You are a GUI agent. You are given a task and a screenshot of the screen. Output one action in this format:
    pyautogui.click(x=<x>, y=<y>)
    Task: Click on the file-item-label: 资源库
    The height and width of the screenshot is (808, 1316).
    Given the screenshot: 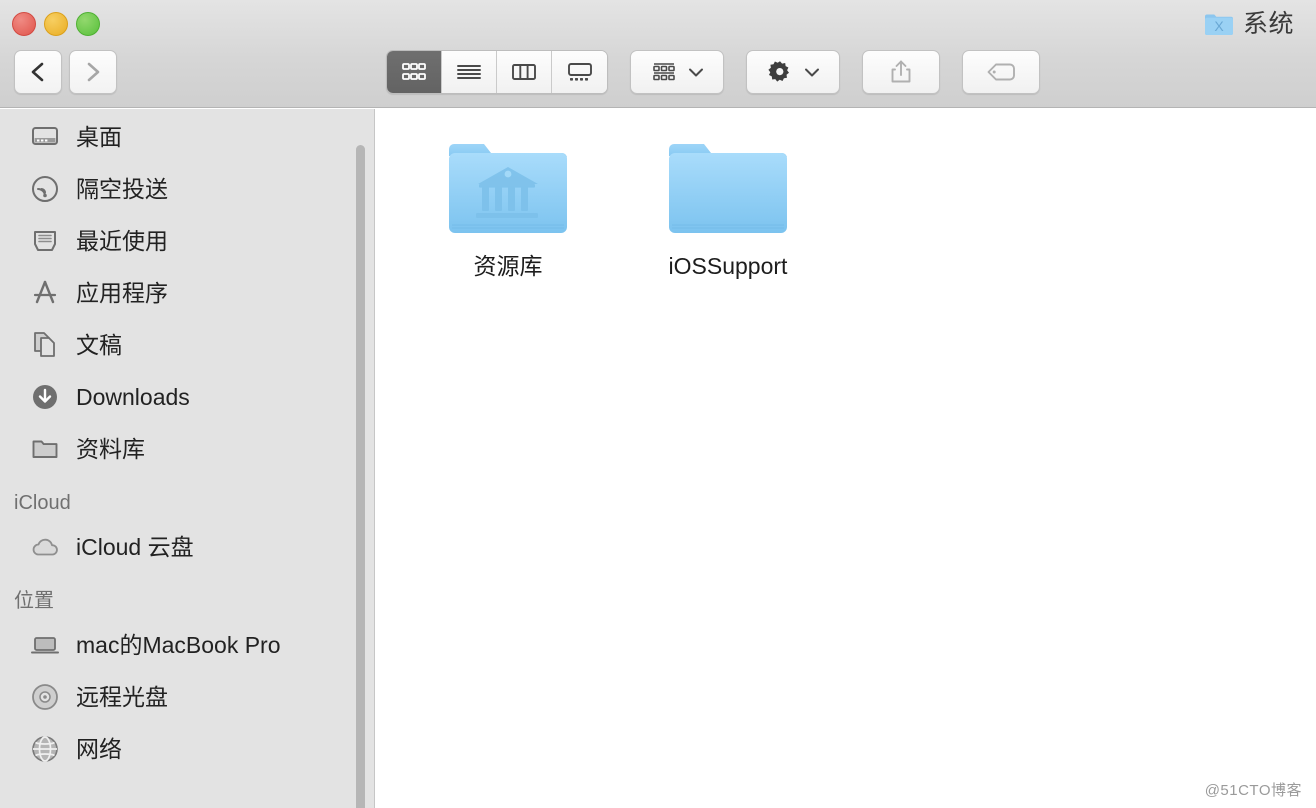 What is the action you would take?
    pyautogui.click(x=508, y=266)
    